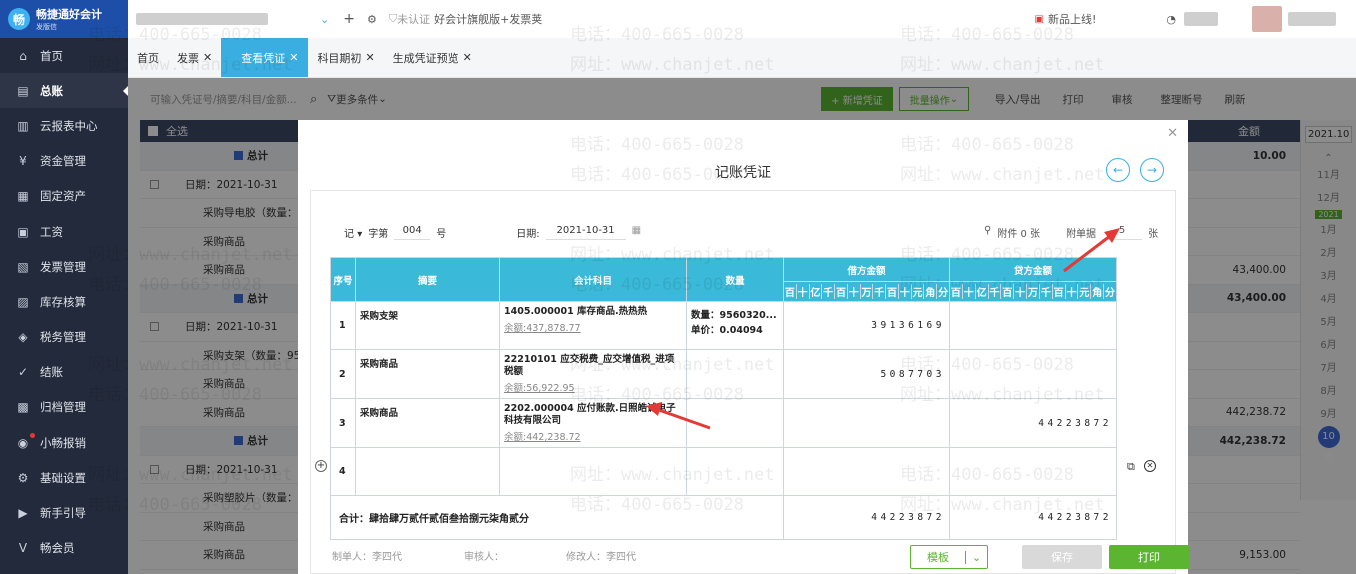 This screenshot has width=1356, height=574. Describe the element at coordinates (69, 14) in the screenshot. I see `app-name: 畅捷通好会计` at that location.